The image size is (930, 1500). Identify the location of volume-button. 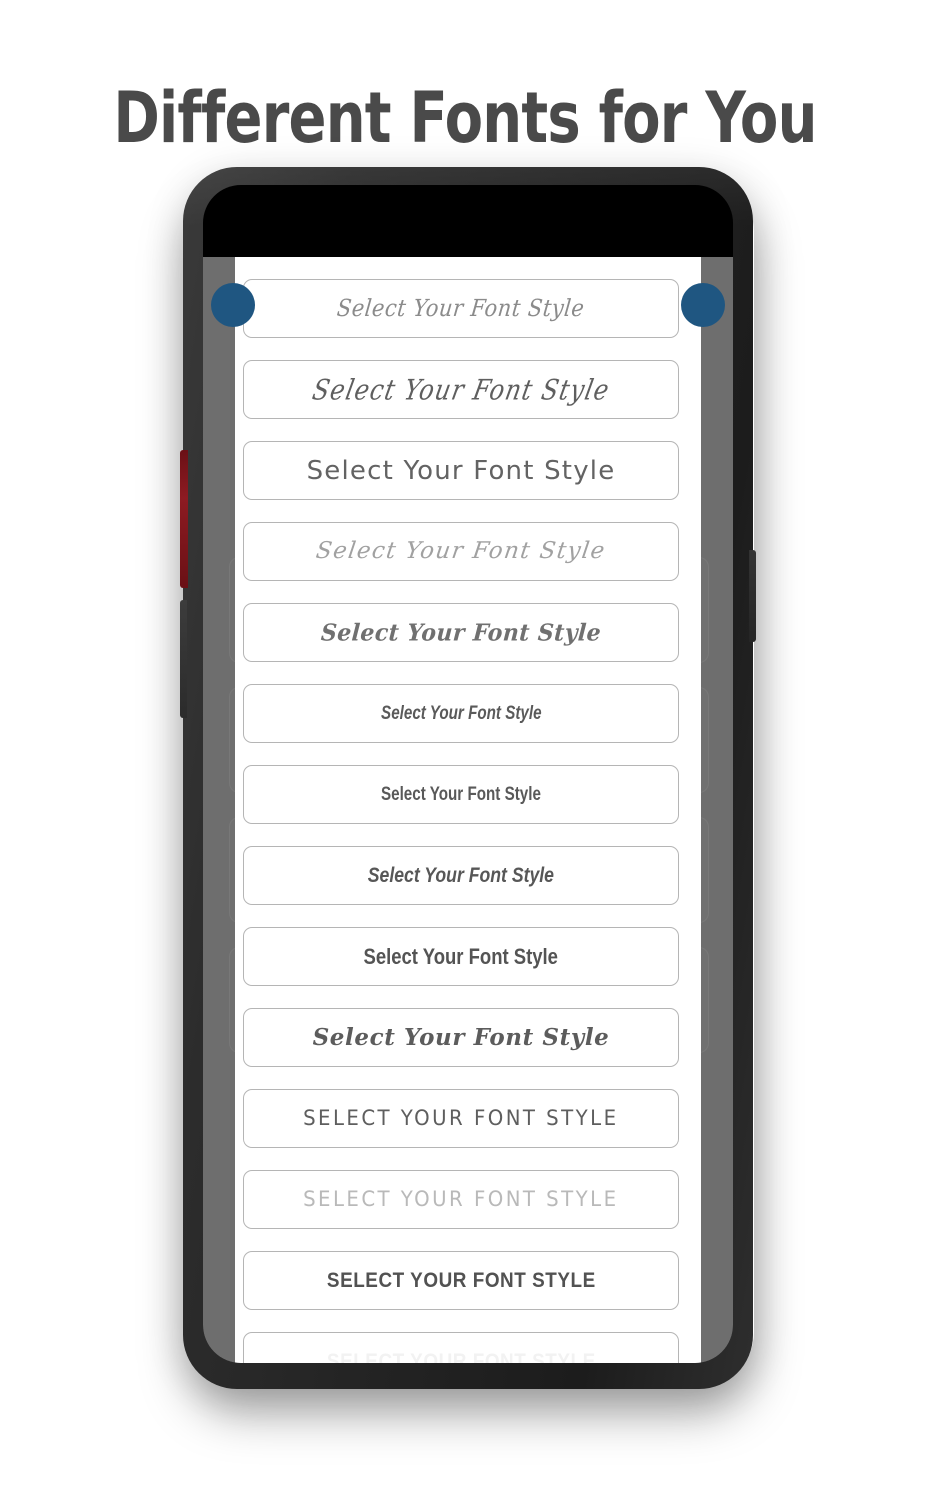
(184, 519).